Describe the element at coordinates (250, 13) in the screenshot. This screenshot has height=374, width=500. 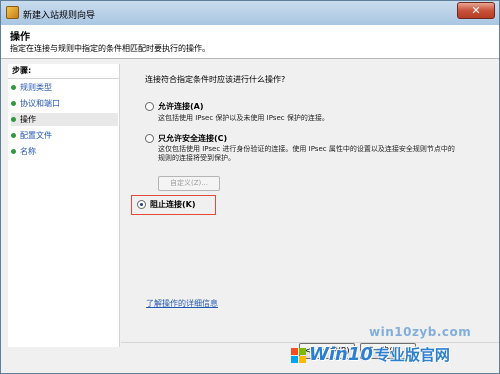
I see `title-bar: 新建入站规则向导 ✕` at that location.